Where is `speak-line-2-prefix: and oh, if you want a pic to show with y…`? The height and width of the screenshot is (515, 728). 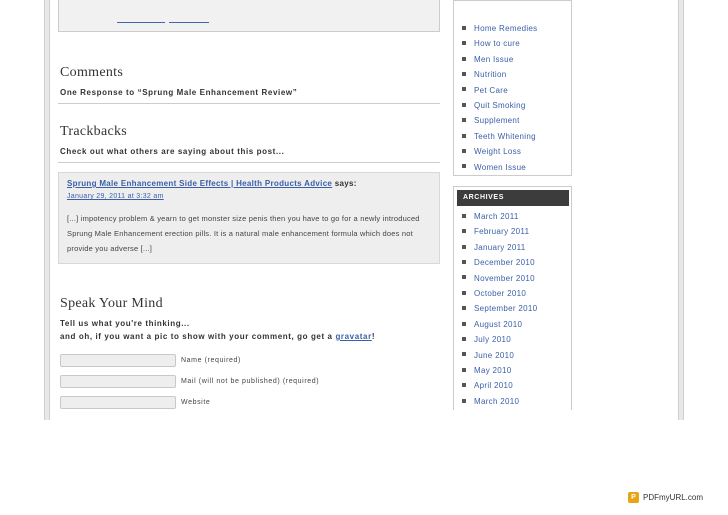 speak-line-2-prefix: and oh, if you want a pic to show with y… is located at coordinates (198, 336).